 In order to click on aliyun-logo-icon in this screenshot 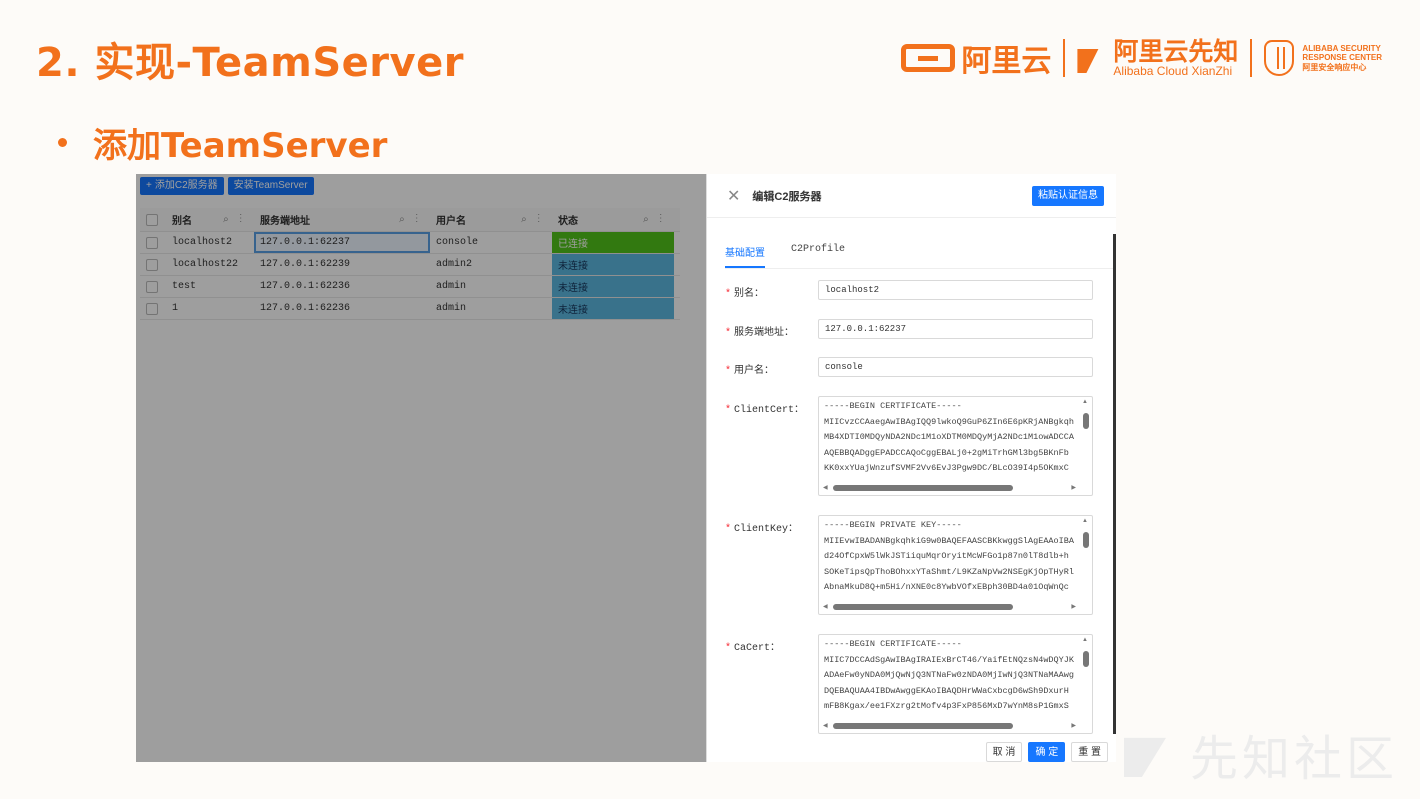, I will do `click(928, 58)`.